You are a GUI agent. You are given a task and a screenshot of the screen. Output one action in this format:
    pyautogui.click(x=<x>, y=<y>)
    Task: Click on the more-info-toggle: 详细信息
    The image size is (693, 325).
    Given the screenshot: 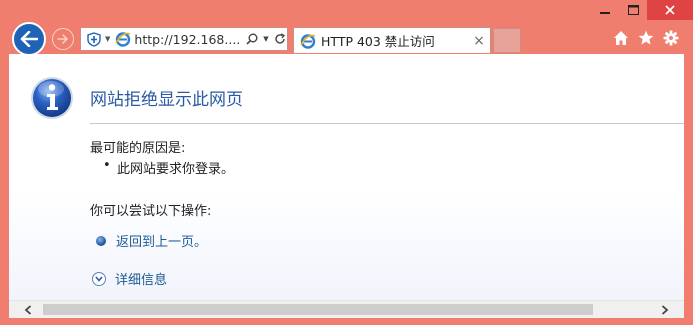 What is the action you would take?
    pyautogui.click(x=129, y=278)
    